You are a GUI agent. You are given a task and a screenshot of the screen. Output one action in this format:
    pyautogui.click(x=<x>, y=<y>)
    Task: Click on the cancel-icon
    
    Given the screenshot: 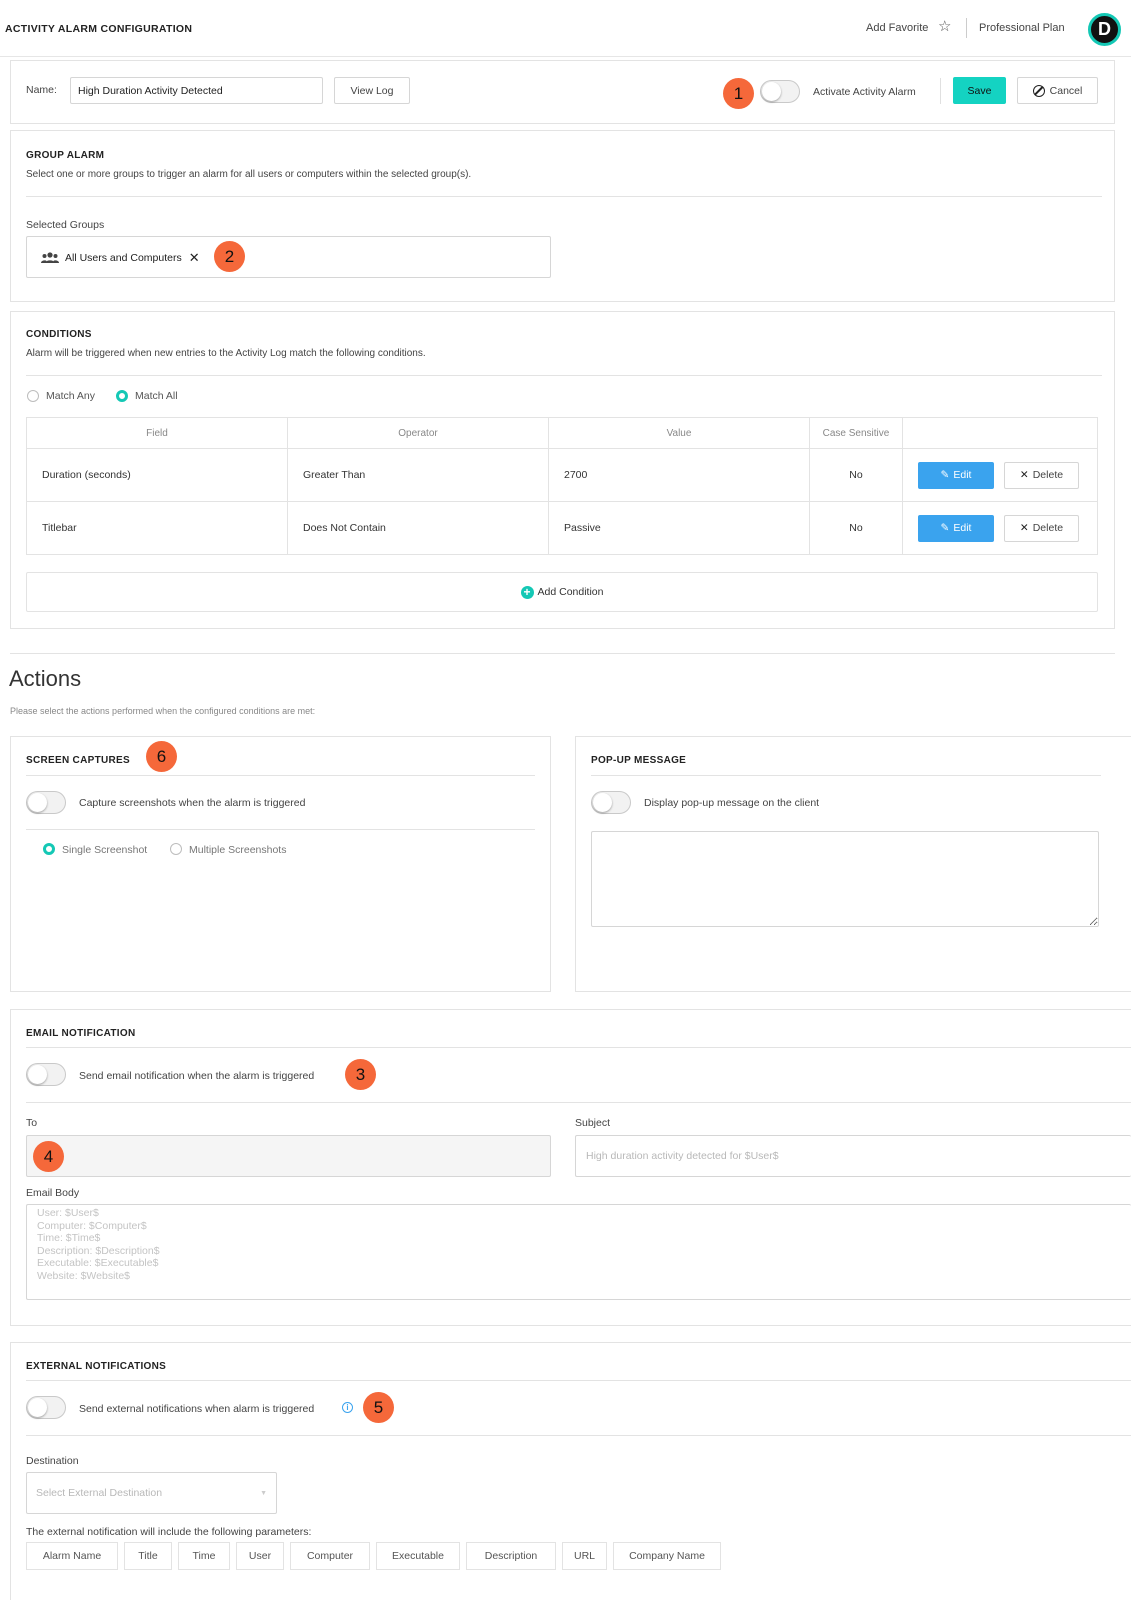 What is the action you would take?
    pyautogui.click(x=1038, y=90)
    